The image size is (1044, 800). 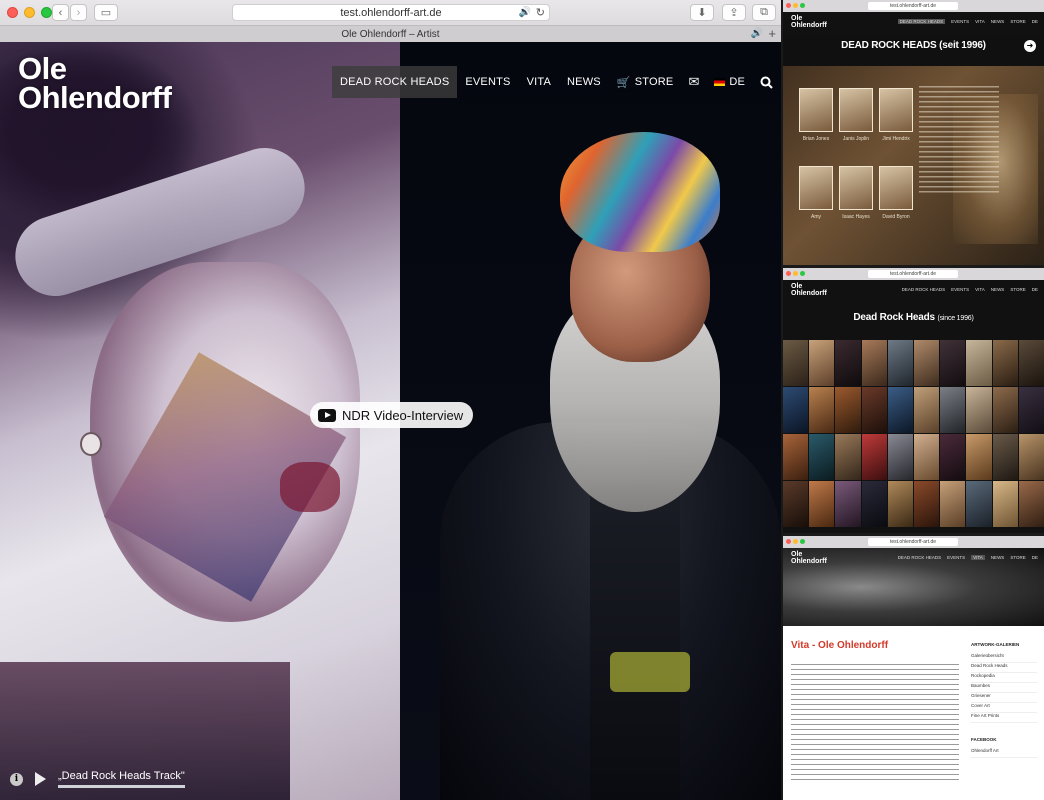 What do you see at coordinates (40, 779) in the screenshot?
I see `play-icon` at bounding box center [40, 779].